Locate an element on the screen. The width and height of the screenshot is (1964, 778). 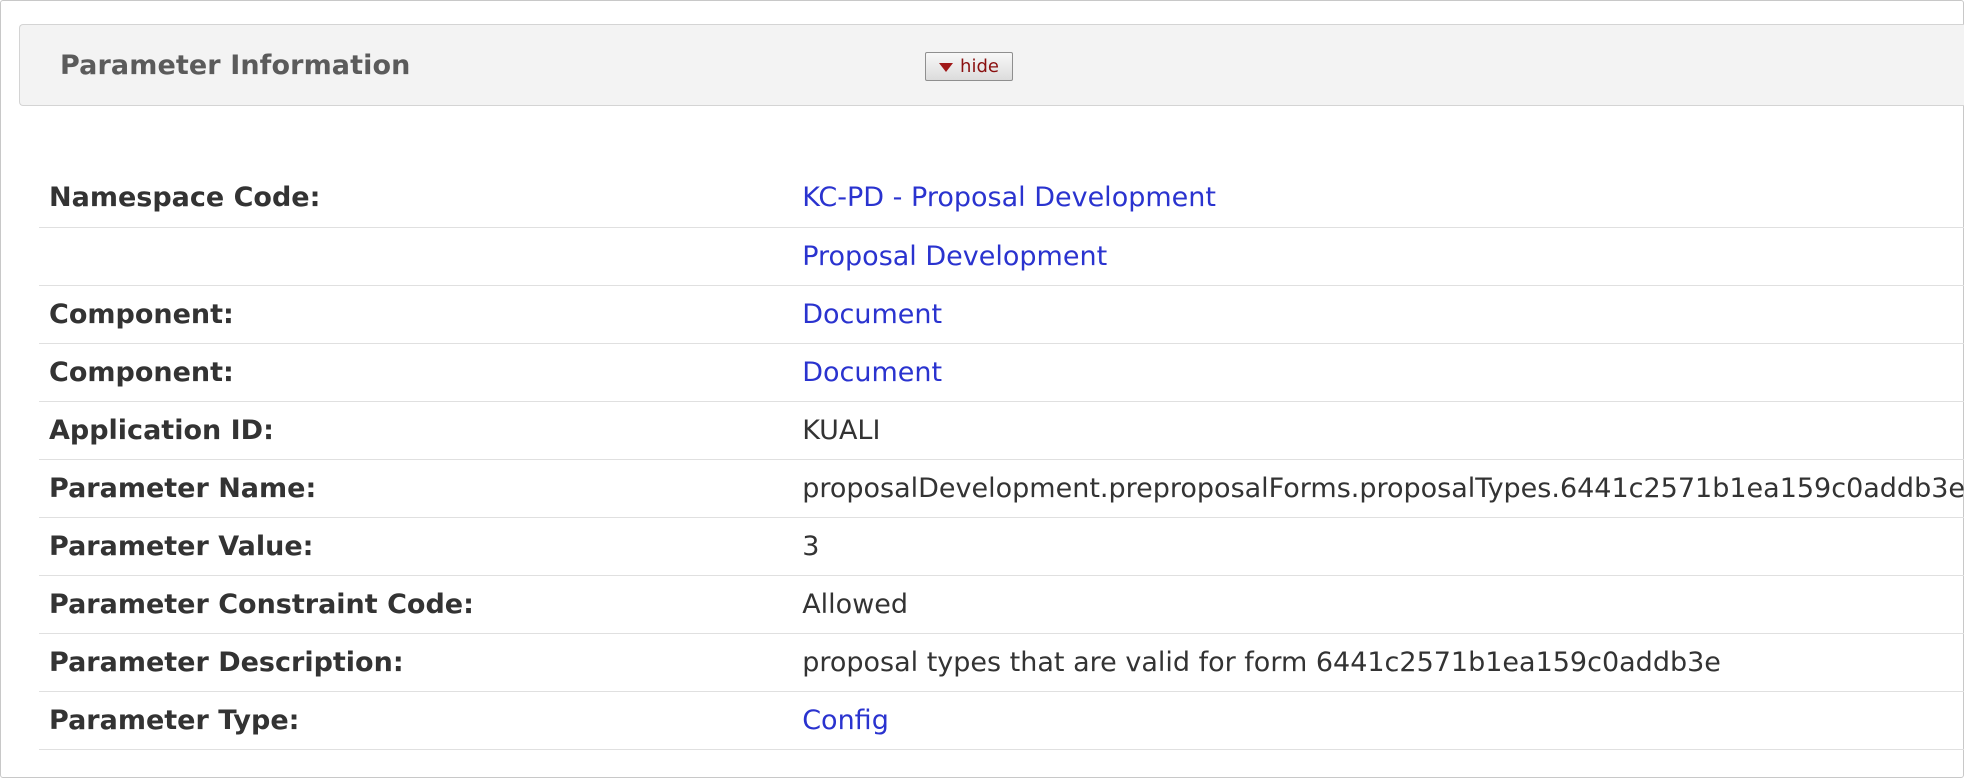
table-row: Parameter Constraint Code: Allowed is located at coordinates (1001, 604).